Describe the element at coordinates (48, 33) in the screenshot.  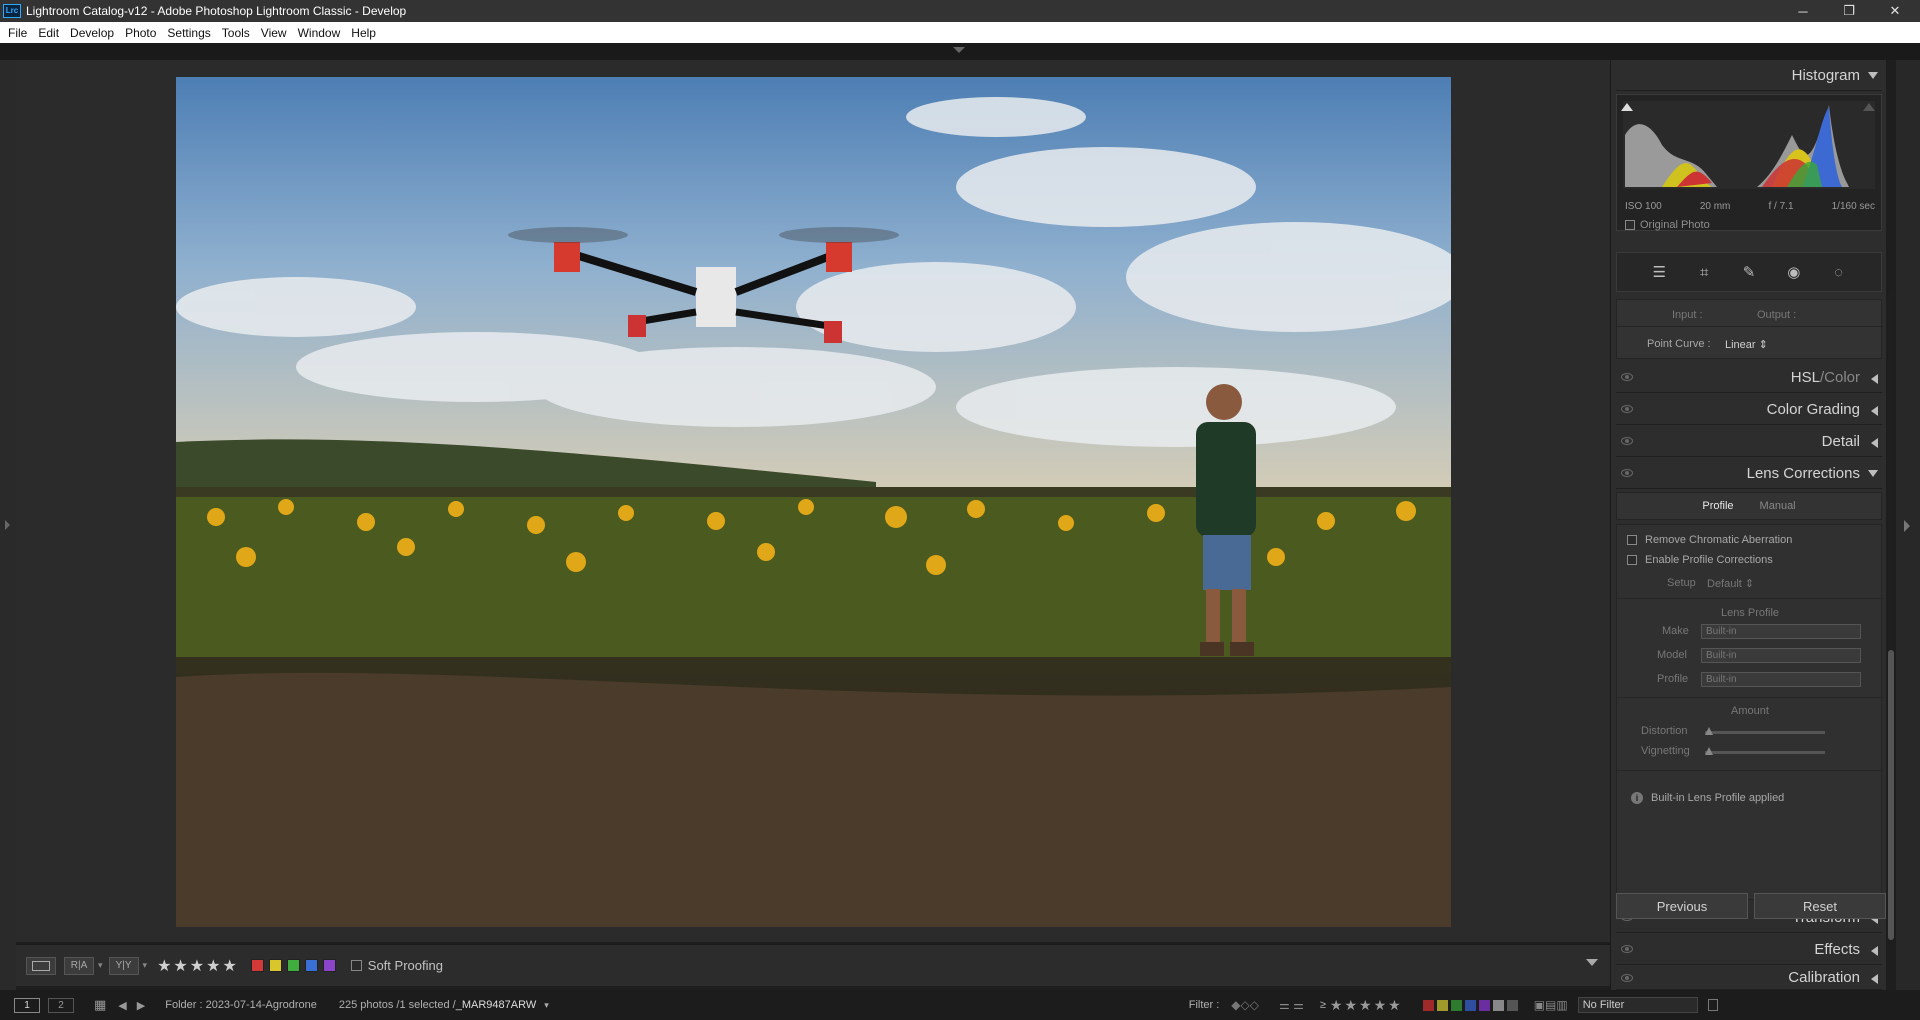
I see `menu-edit: Edit` at that location.